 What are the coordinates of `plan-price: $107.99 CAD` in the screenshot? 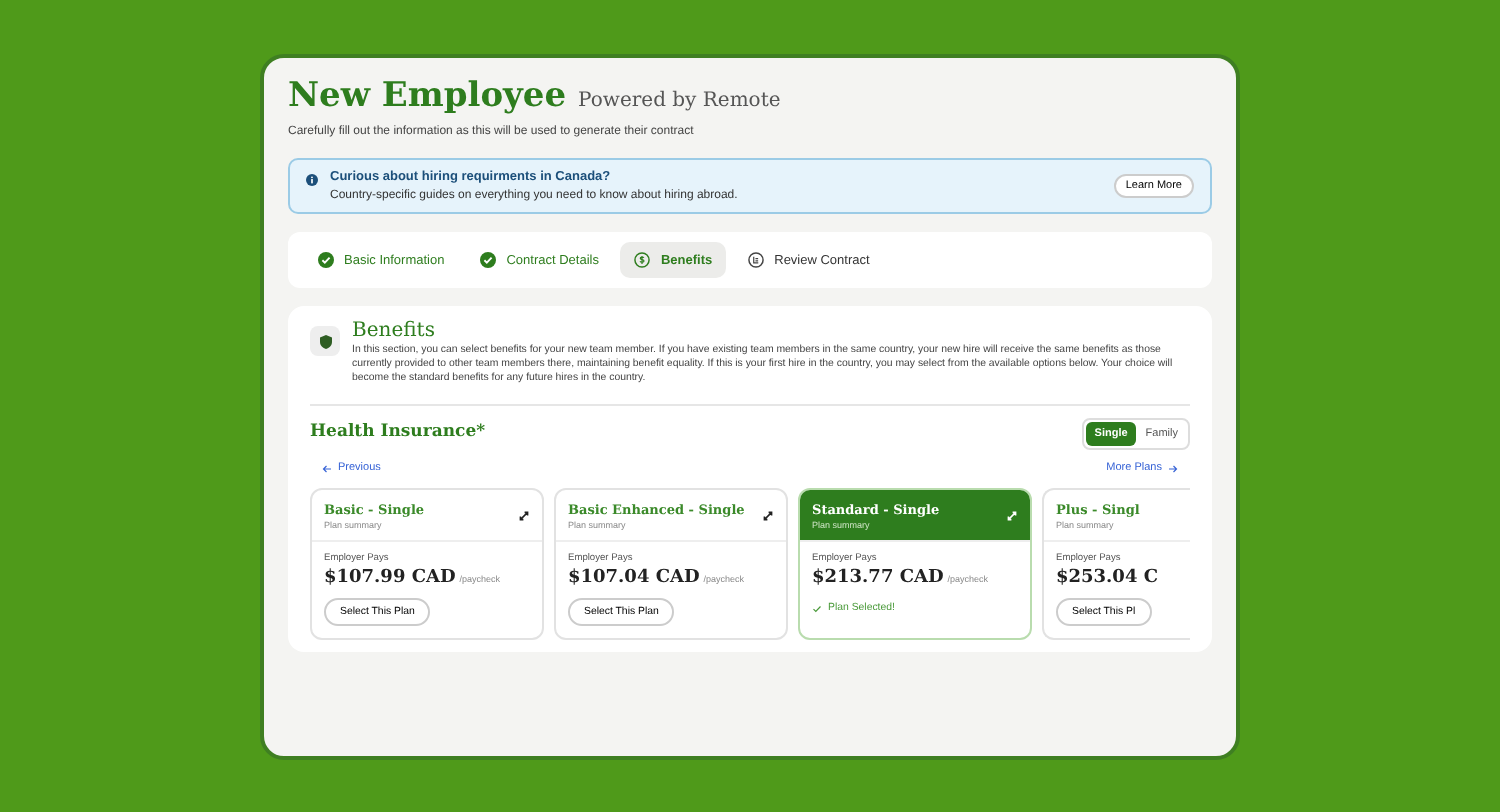 It's located at (390, 578).